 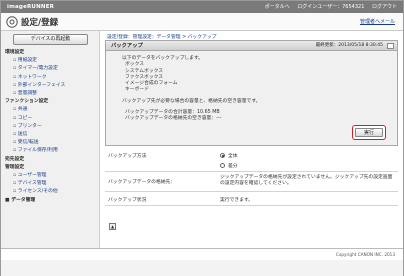 What do you see at coordinates (308, 156) in the screenshot?
I see `radio-full: 全体` at bounding box center [308, 156].